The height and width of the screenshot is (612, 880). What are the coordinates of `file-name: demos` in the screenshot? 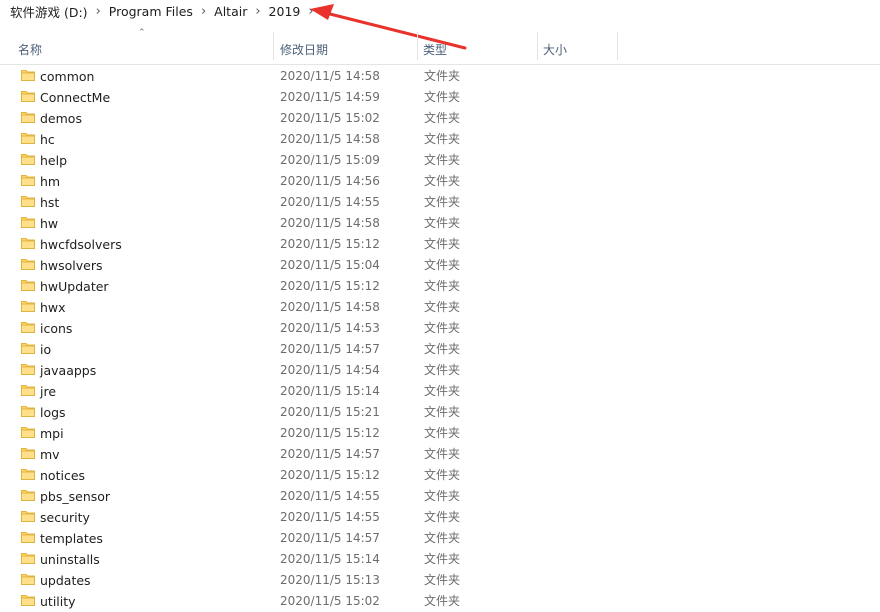 It's located at (61, 118).